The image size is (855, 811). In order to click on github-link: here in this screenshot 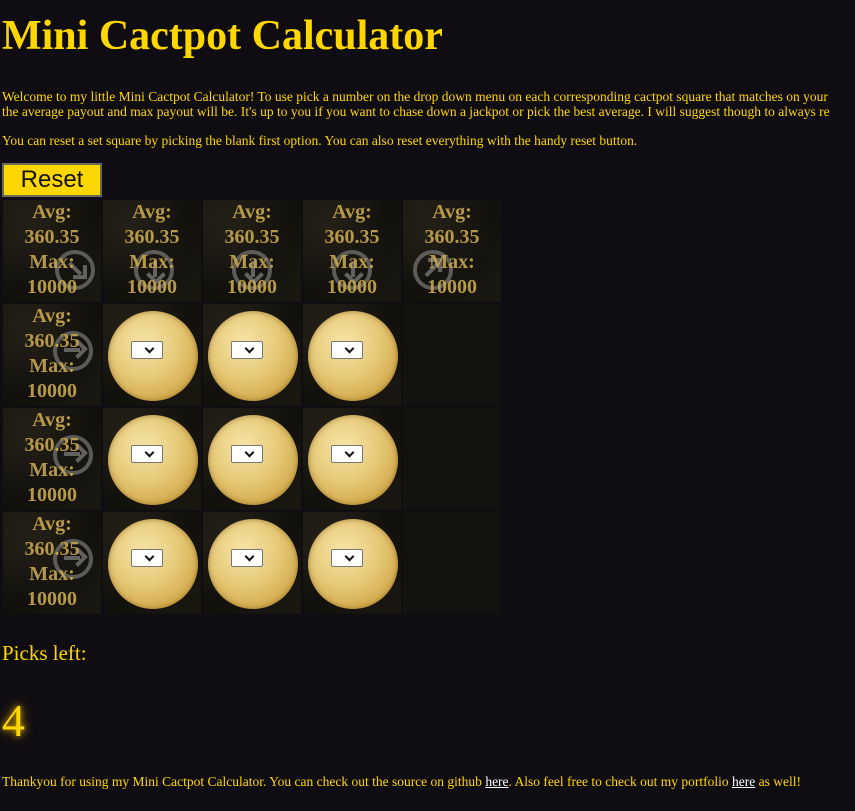, I will do `click(496, 781)`.